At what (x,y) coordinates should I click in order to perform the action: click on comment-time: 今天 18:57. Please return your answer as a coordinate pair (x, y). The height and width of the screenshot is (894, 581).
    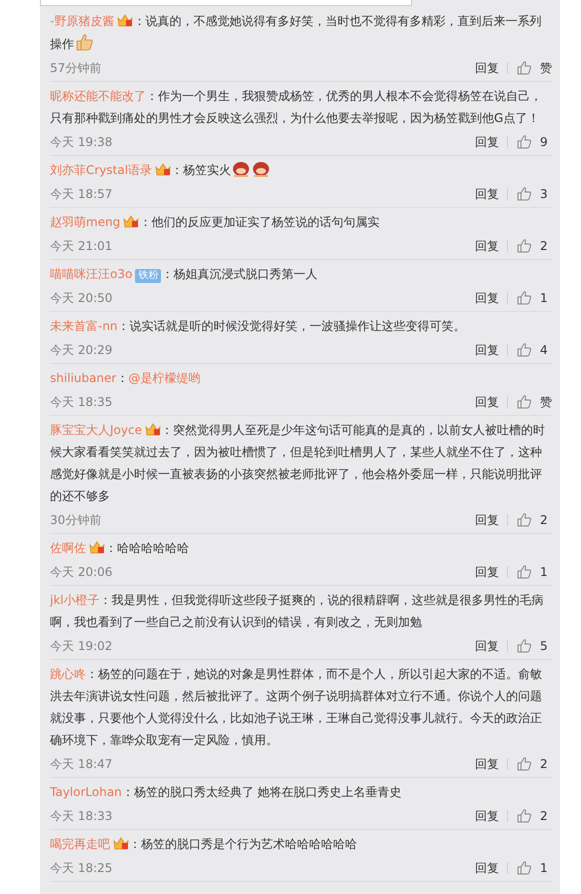
    Looking at the image, I should click on (81, 194).